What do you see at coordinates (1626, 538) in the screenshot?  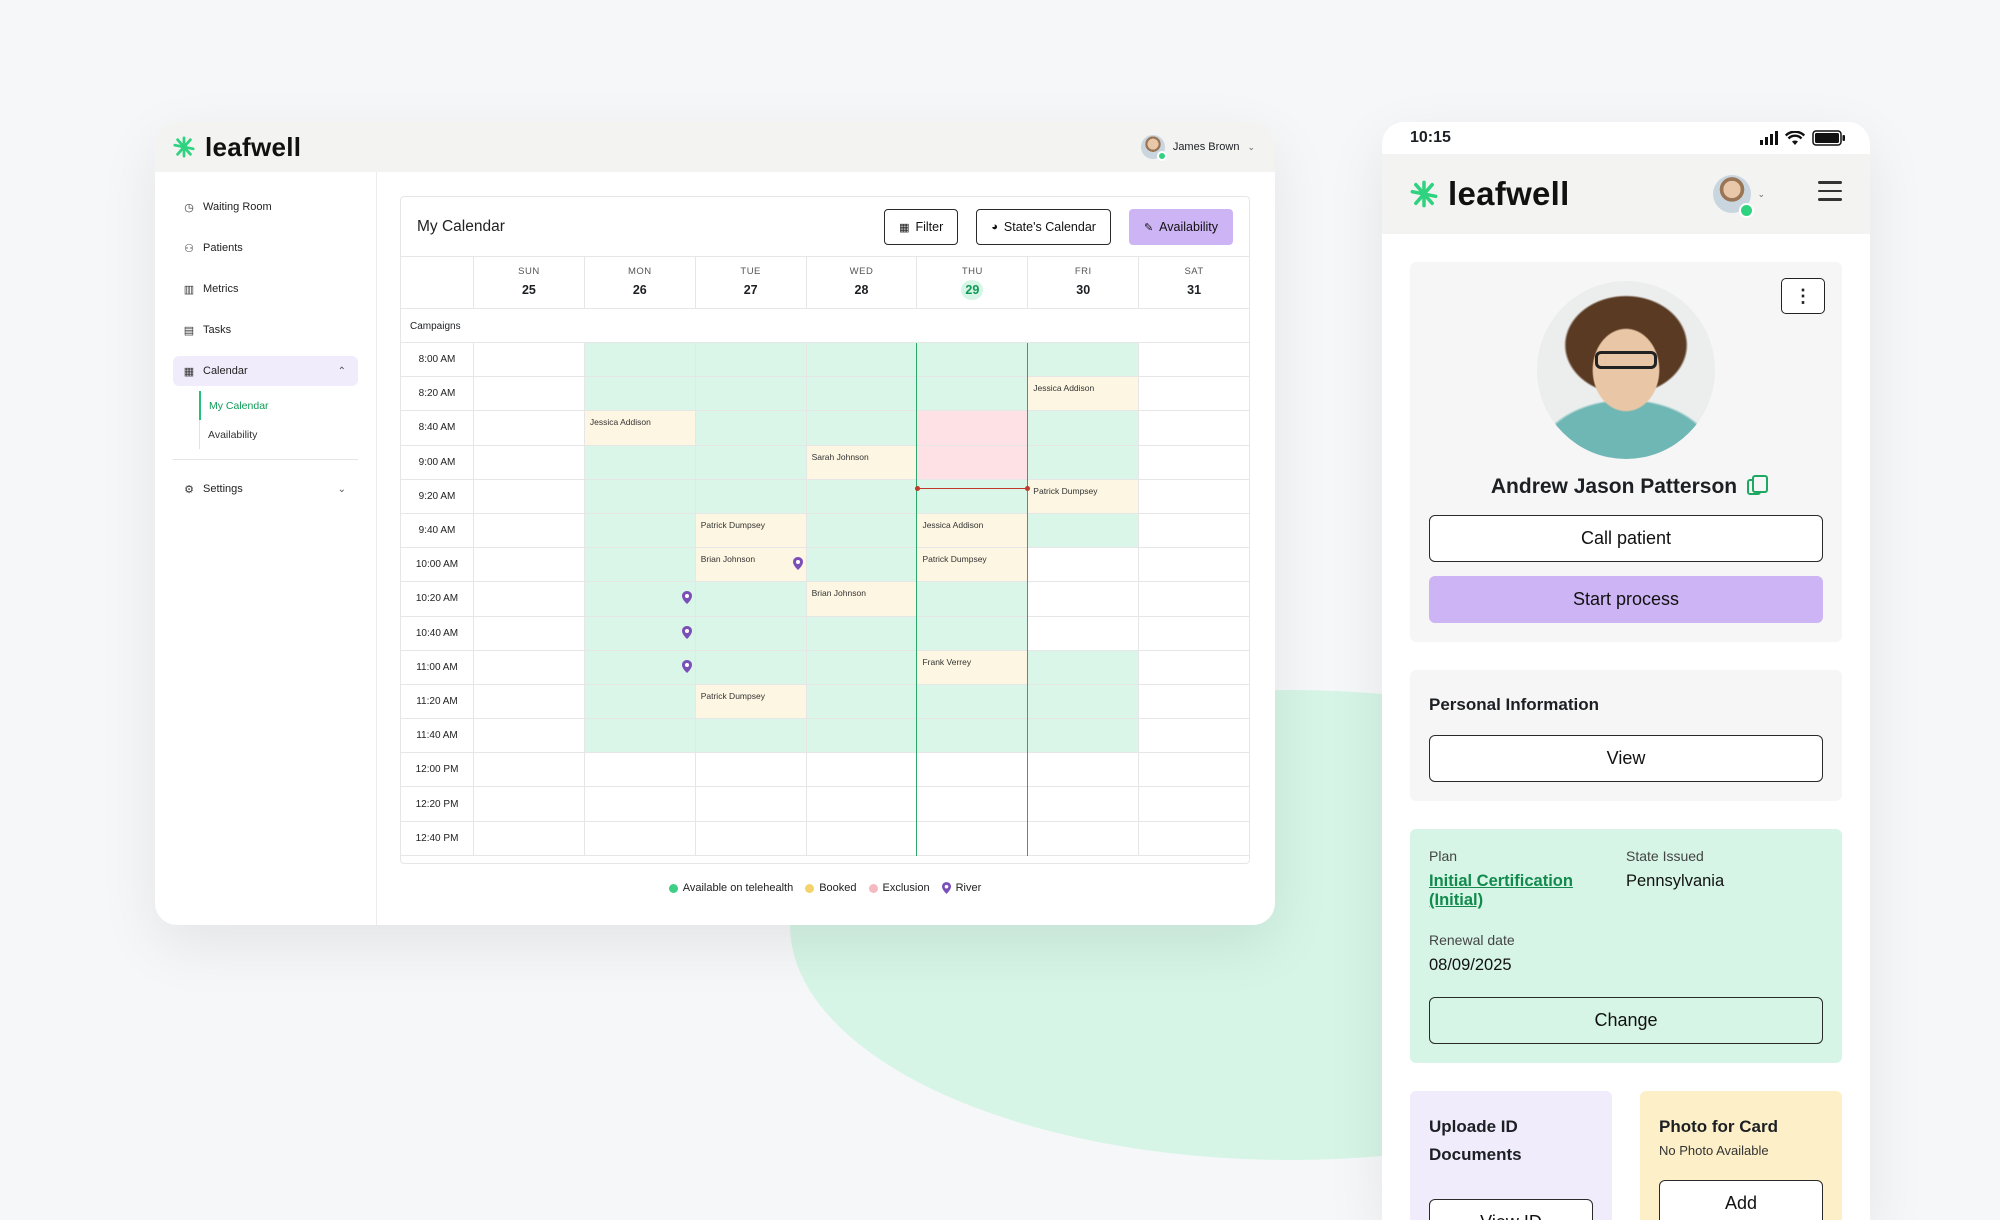 I see `call-patient-button: Call patient` at bounding box center [1626, 538].